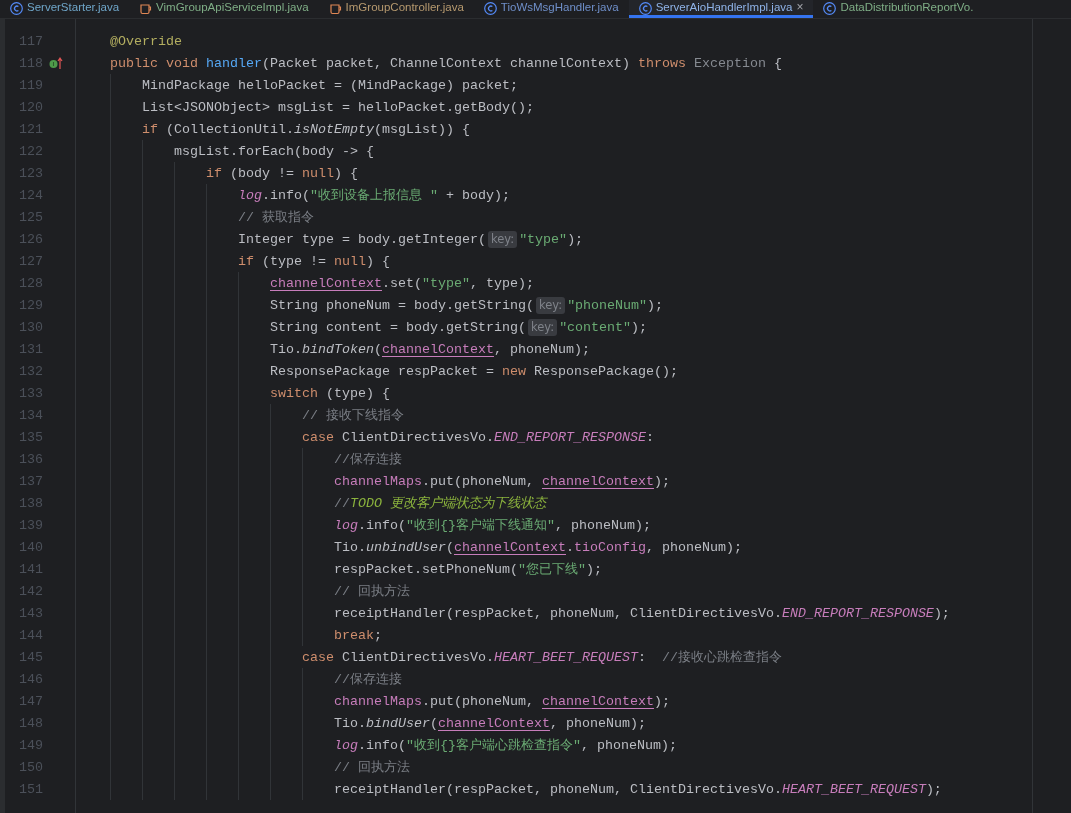  I want to click on code-line: switch (type) {, so click(330, 393).